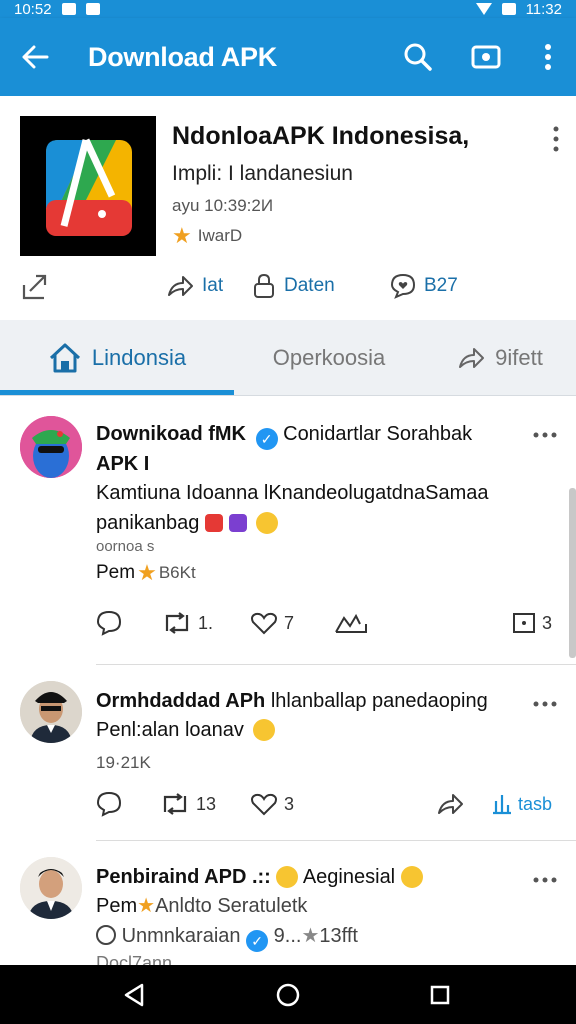  I want to click on search-icon, so click(418, 57).